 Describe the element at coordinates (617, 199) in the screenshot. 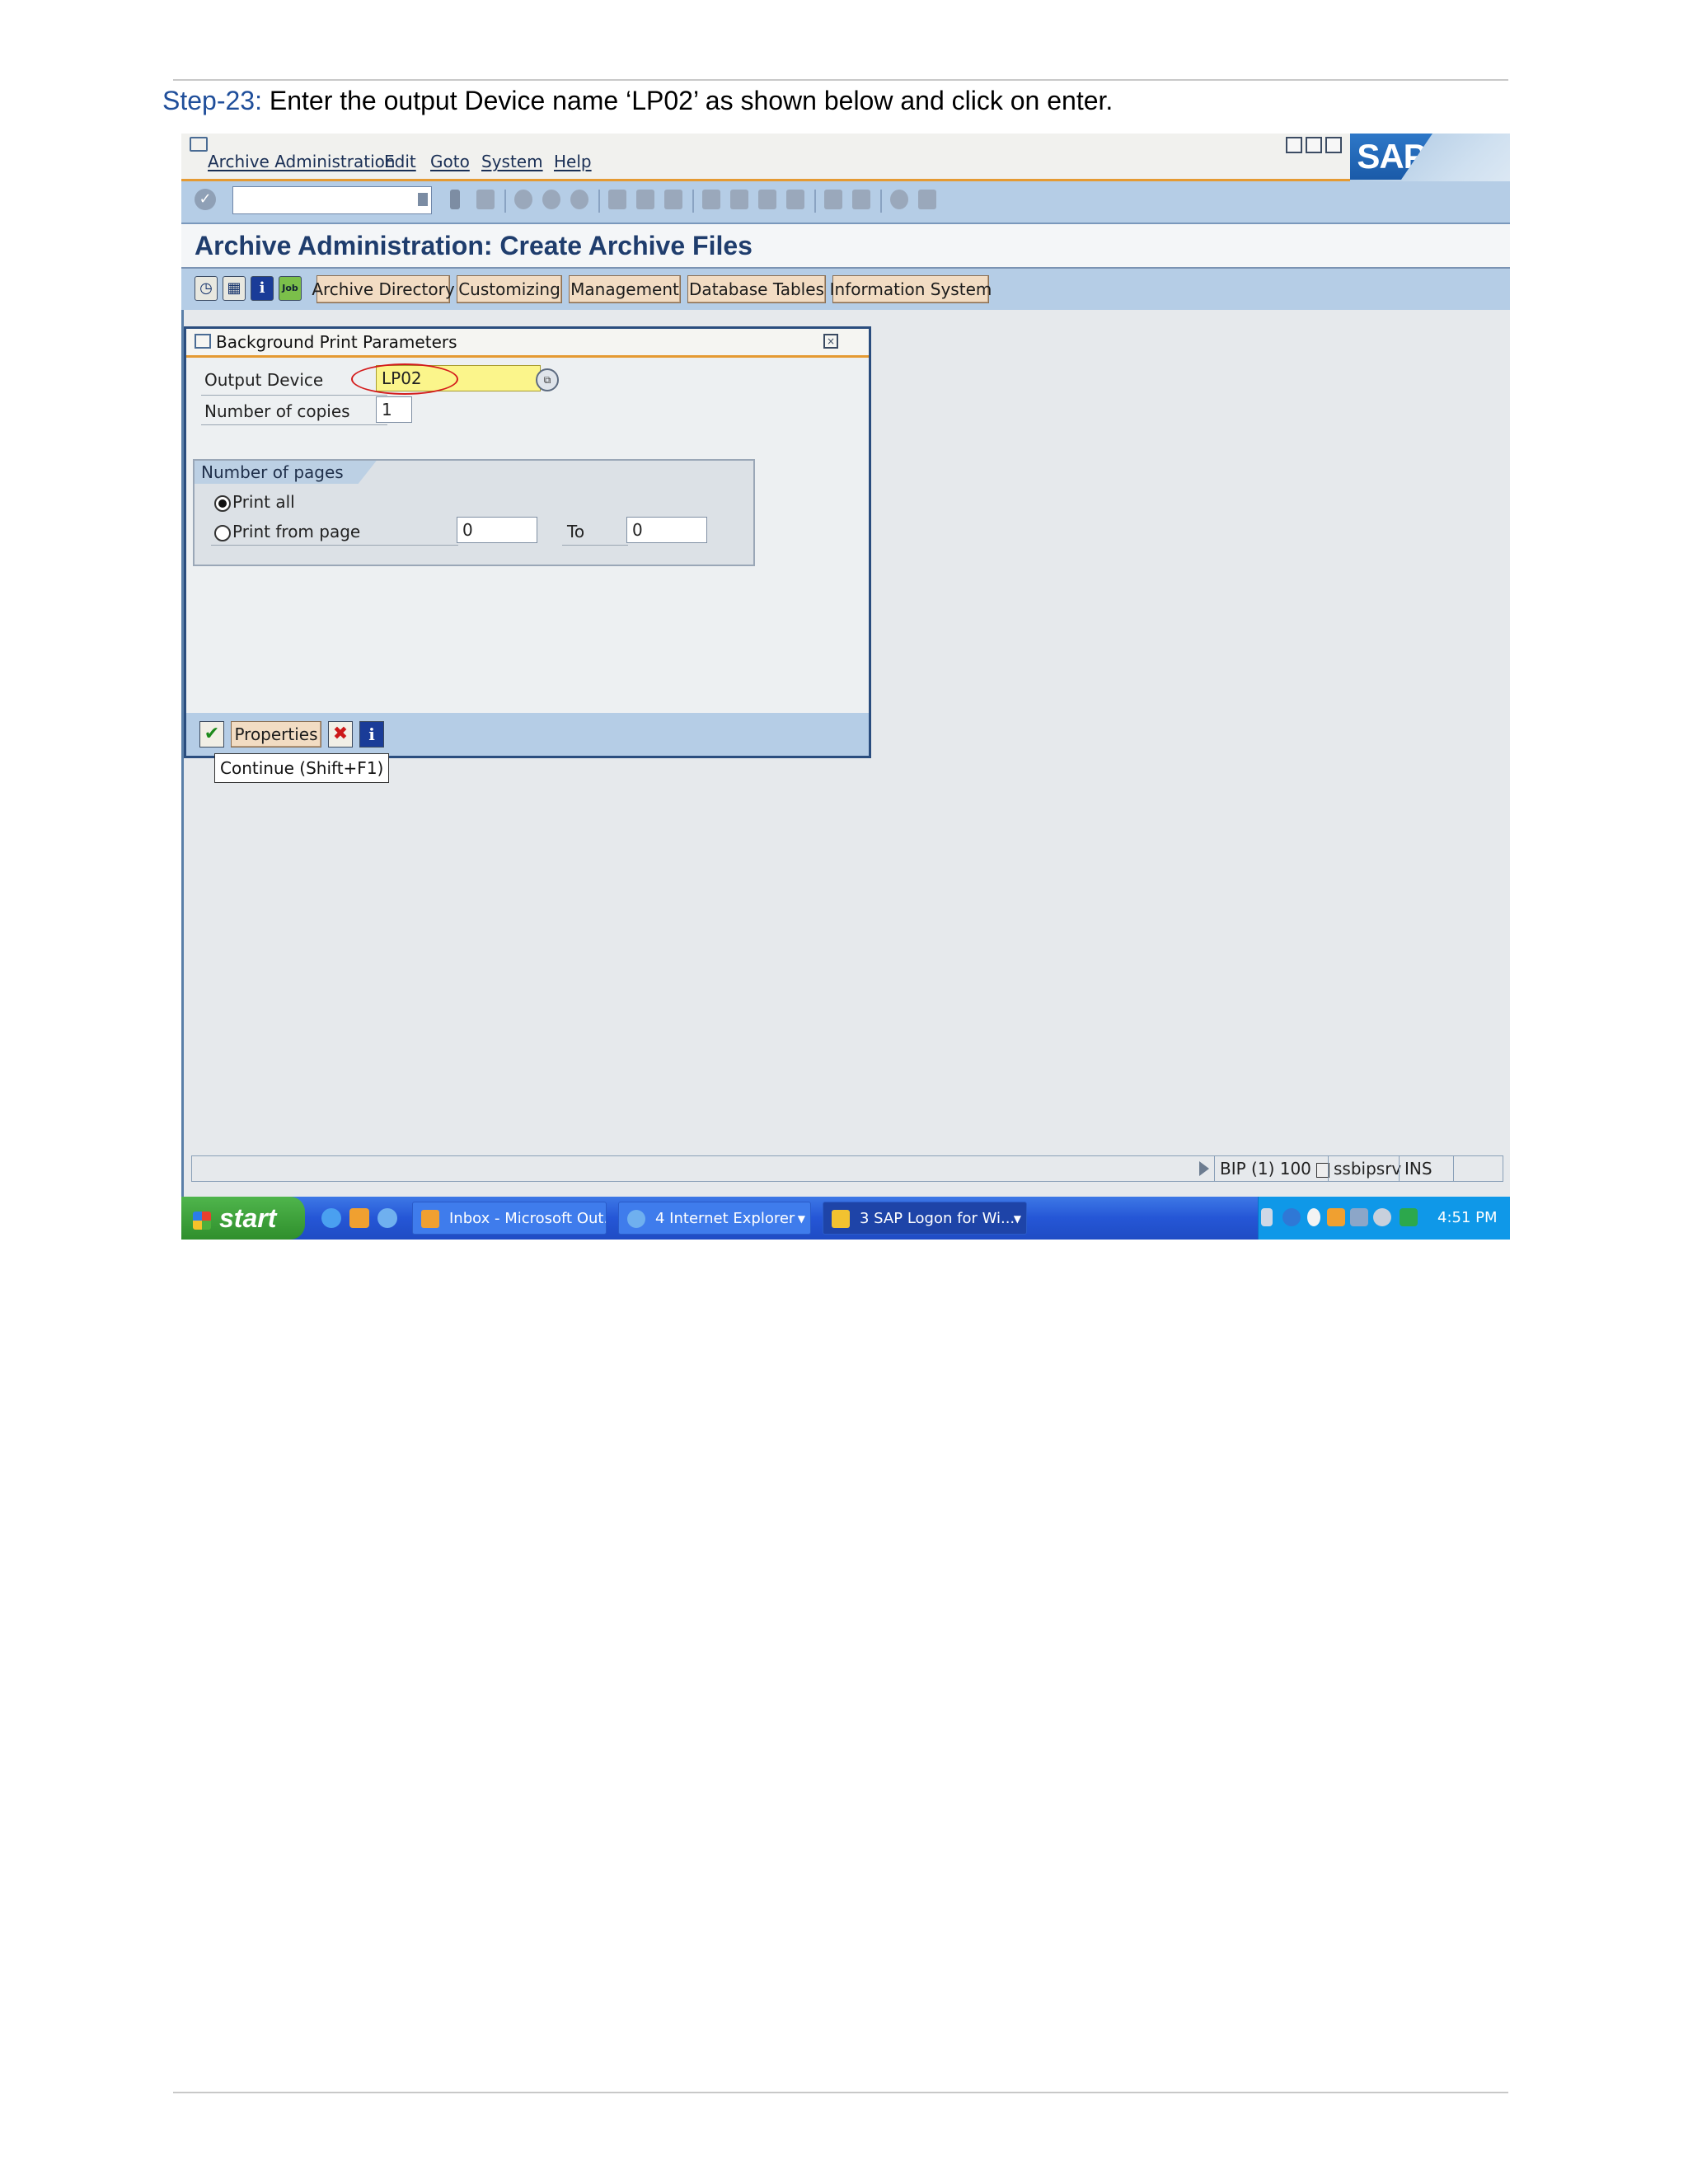

I see `print-icon` at that location.